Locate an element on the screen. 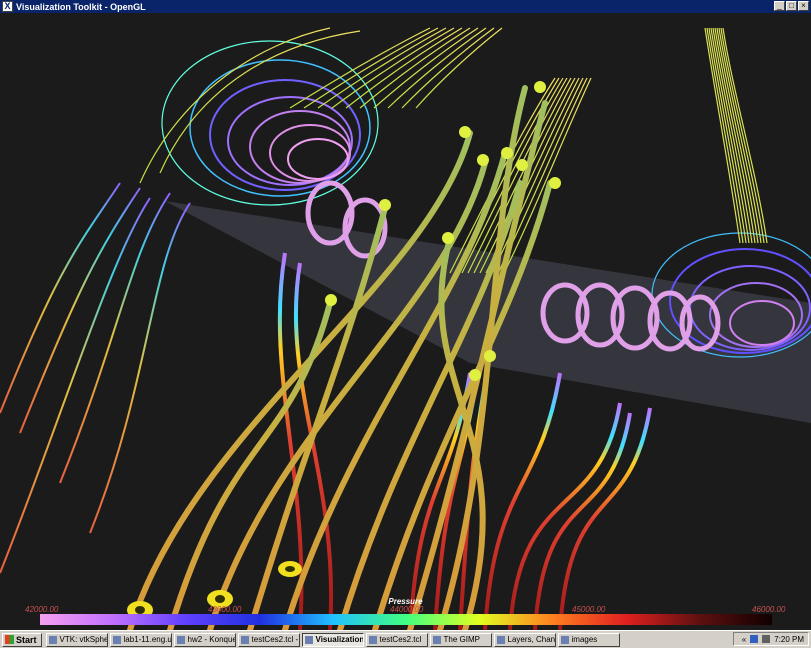 The image size is (811, 648). maximize-button: □ is located at coordinates (791, 6).